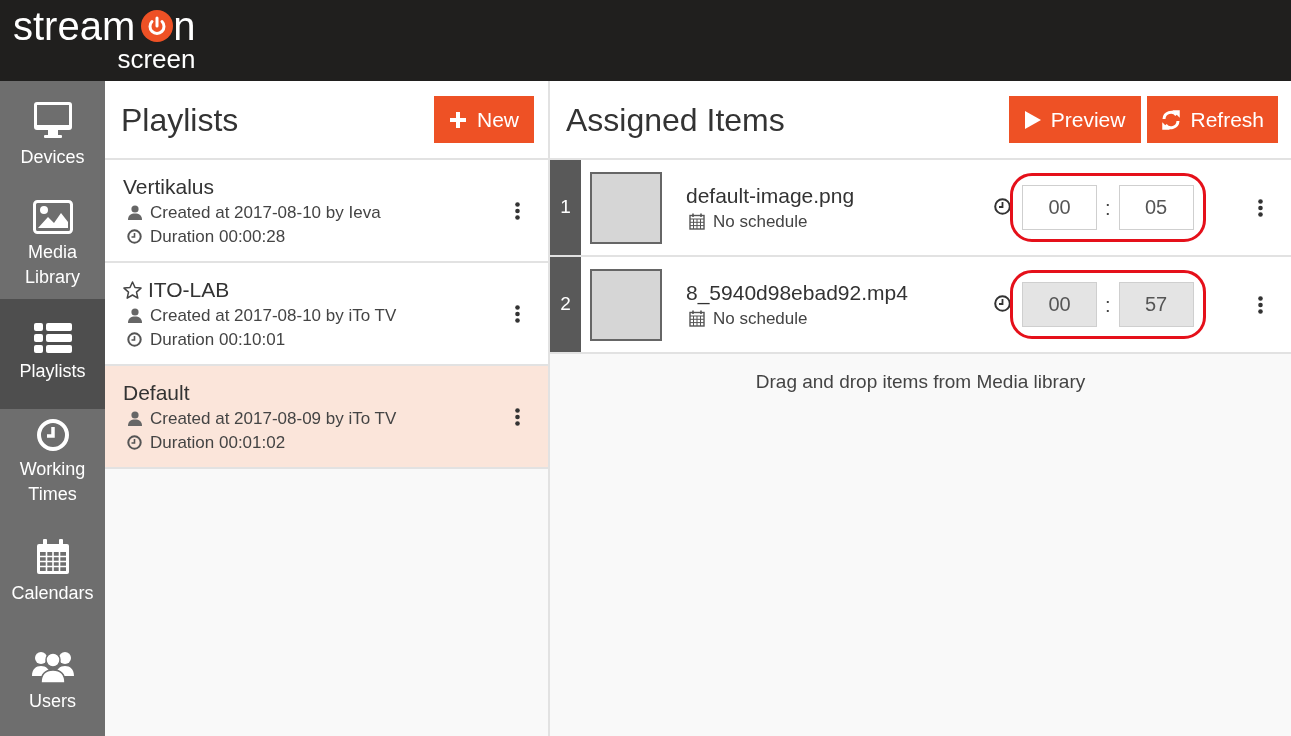 The width and height of the screenshot is (1291, 736). I want to click on playlist-name: Default, so click(156, 392).